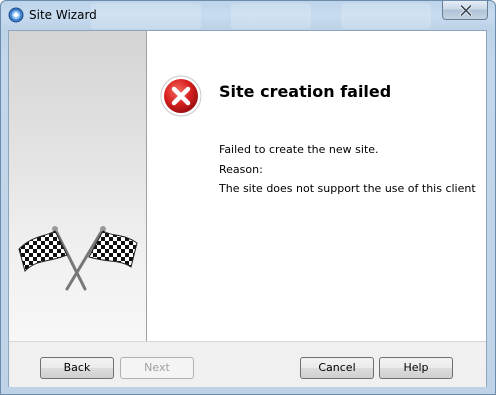 This screenshot has height=395, width=496. Describe the element at coordinates (78, 261) in the screenshot. I see `checkered-flags-icon` at that location.